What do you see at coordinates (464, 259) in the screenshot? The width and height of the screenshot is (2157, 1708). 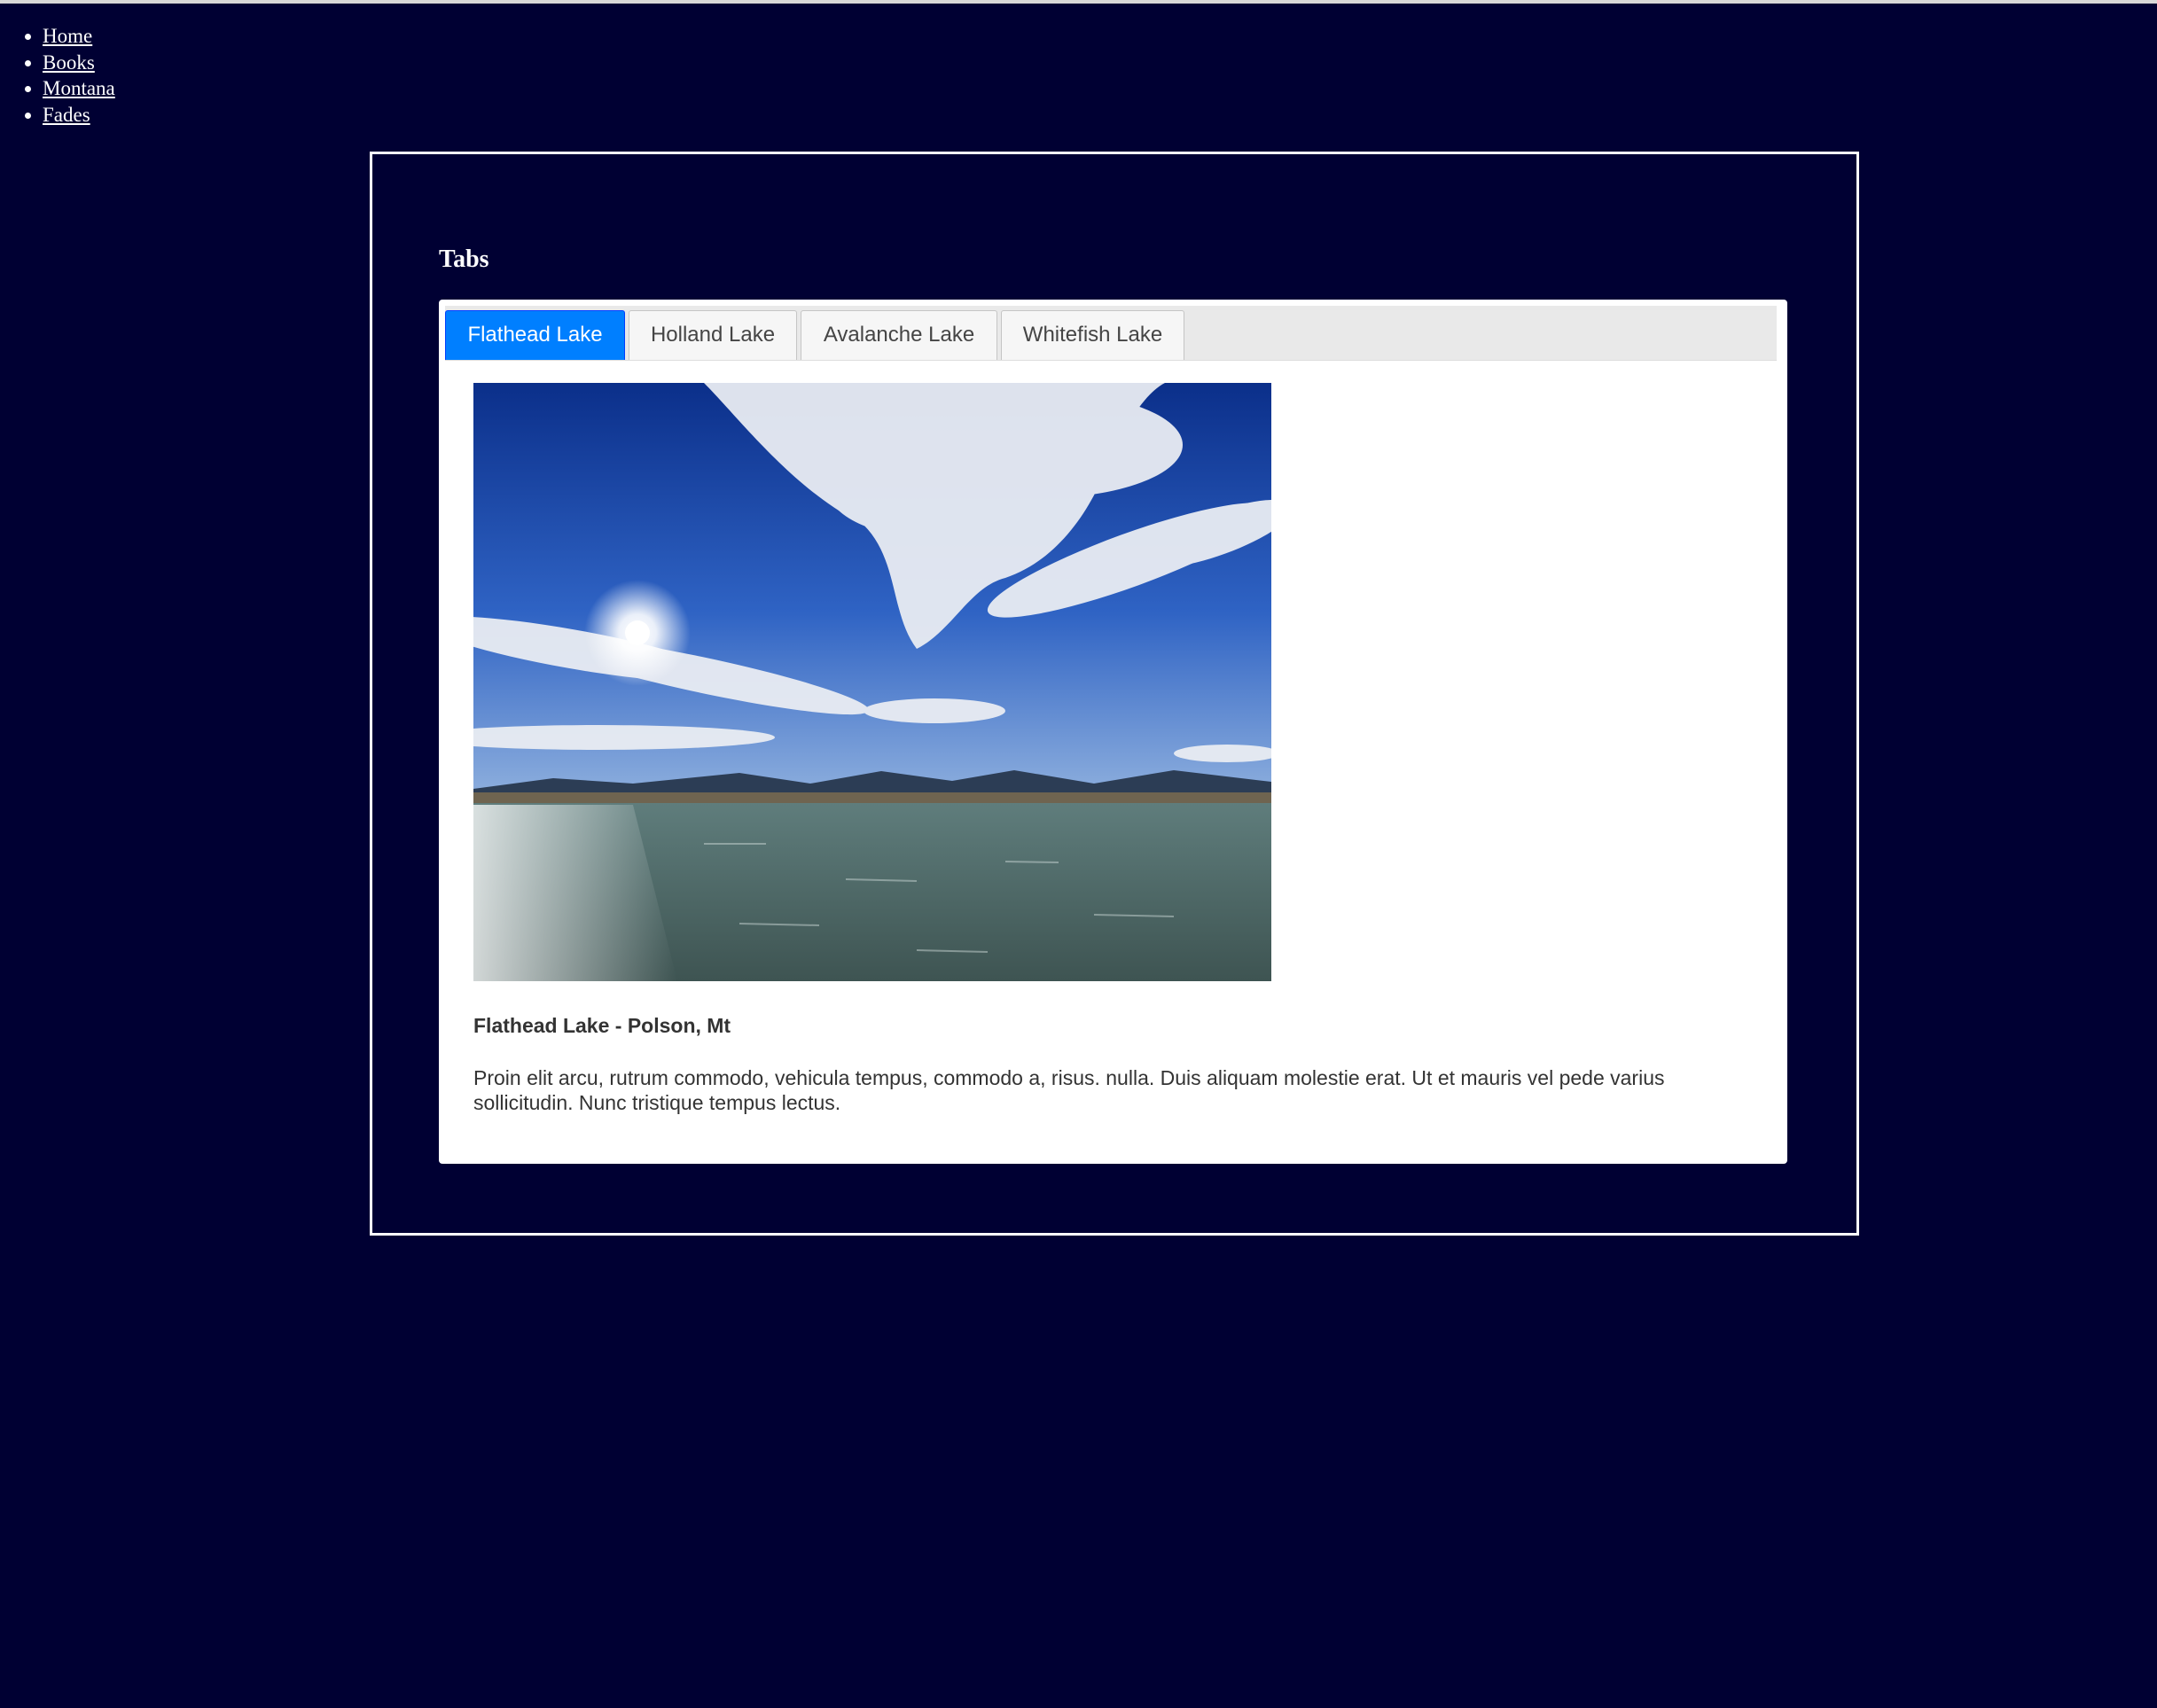 I see `section-title: Tabs` at bounding box center [464, 259].